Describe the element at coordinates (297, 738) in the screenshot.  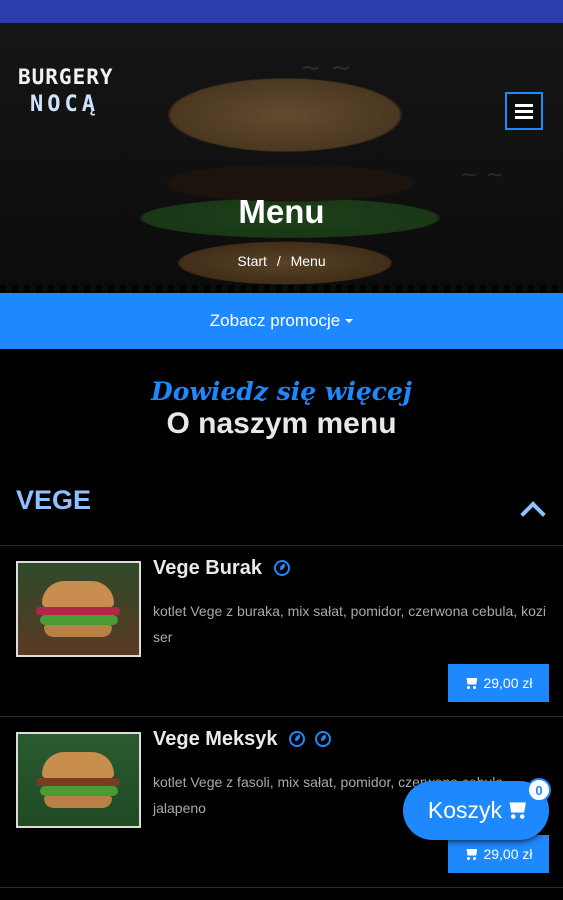
I see `chili-icon` at that location.